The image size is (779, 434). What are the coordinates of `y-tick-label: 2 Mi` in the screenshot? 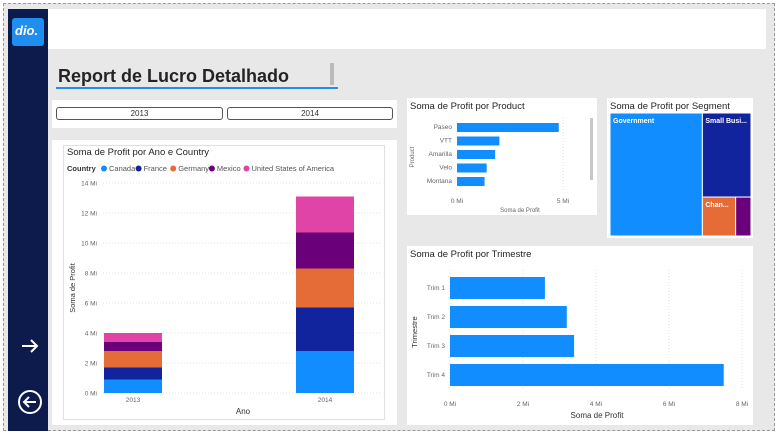 It's located at (91, 364).